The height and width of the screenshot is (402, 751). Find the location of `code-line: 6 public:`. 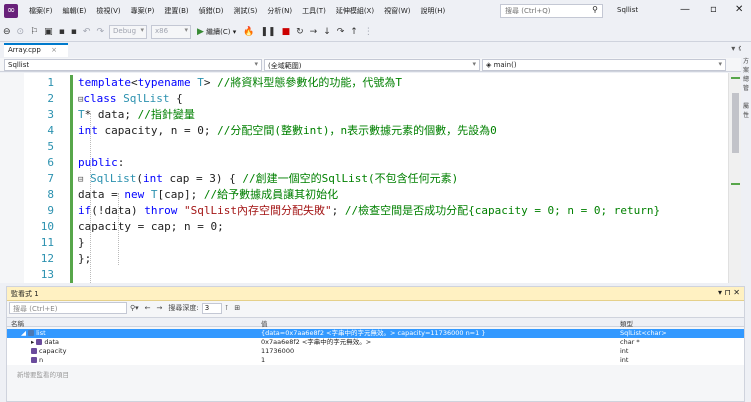

code-line: 6 public: is located at coordinates (370, 163).